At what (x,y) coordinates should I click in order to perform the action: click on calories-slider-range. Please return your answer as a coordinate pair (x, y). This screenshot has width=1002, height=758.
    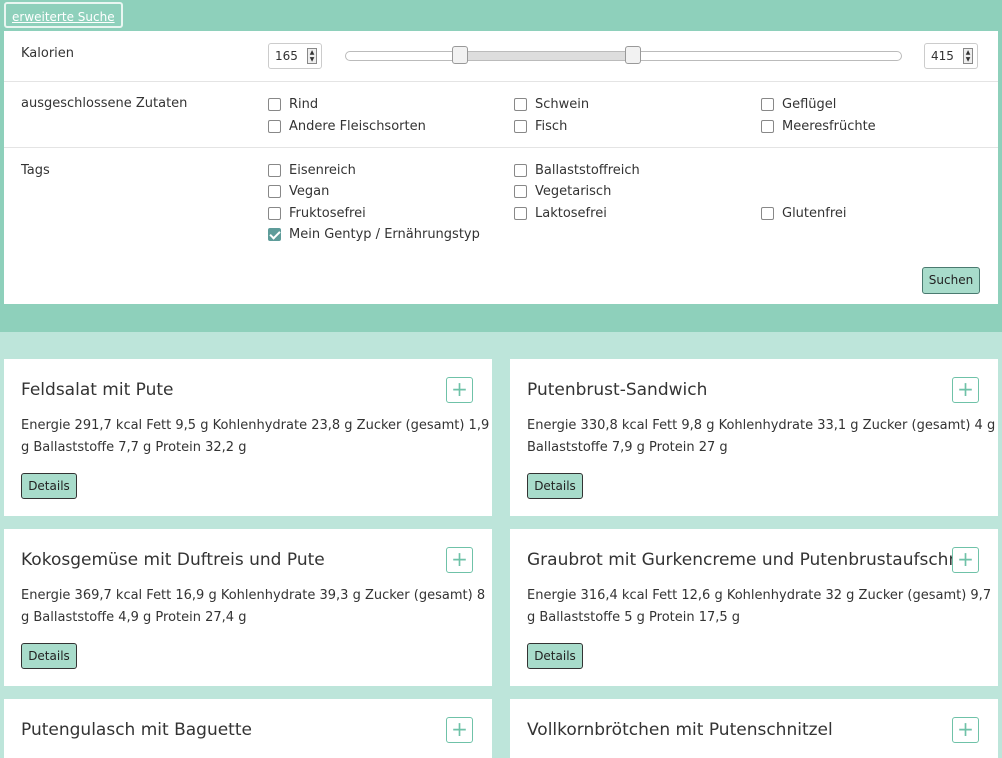
    Looking at the image, I should click on (546, 56).